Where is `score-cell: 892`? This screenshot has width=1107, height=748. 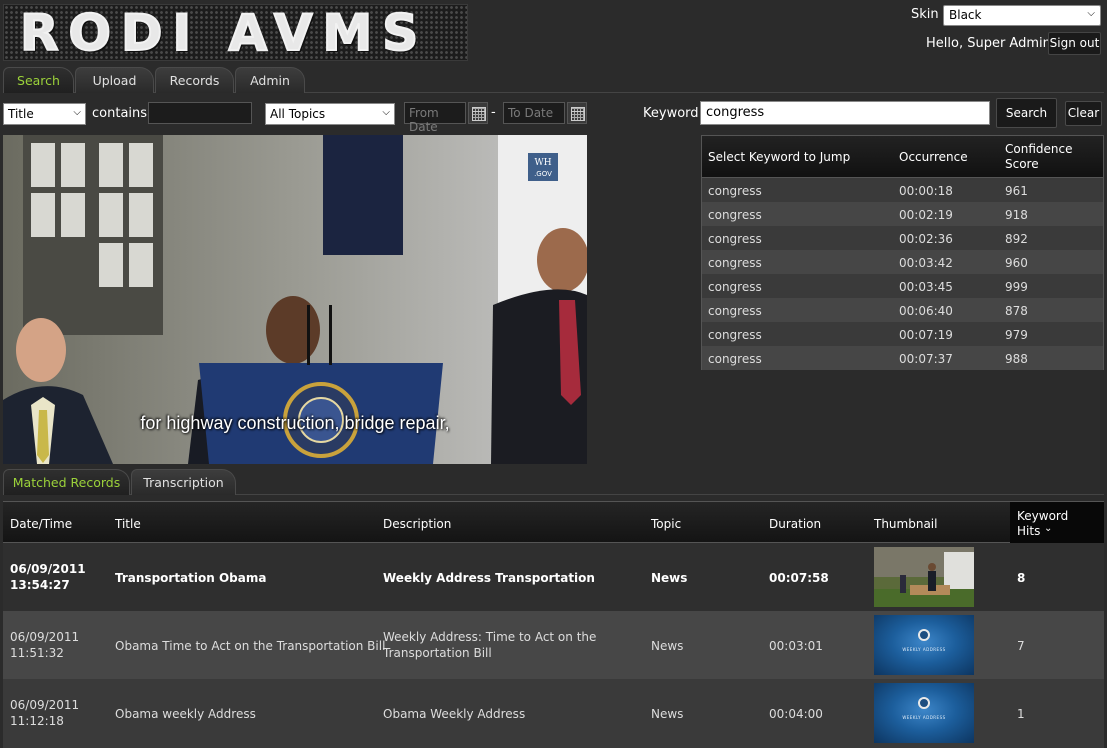
score-cell: 892 is located at coordinates (1016, 239).